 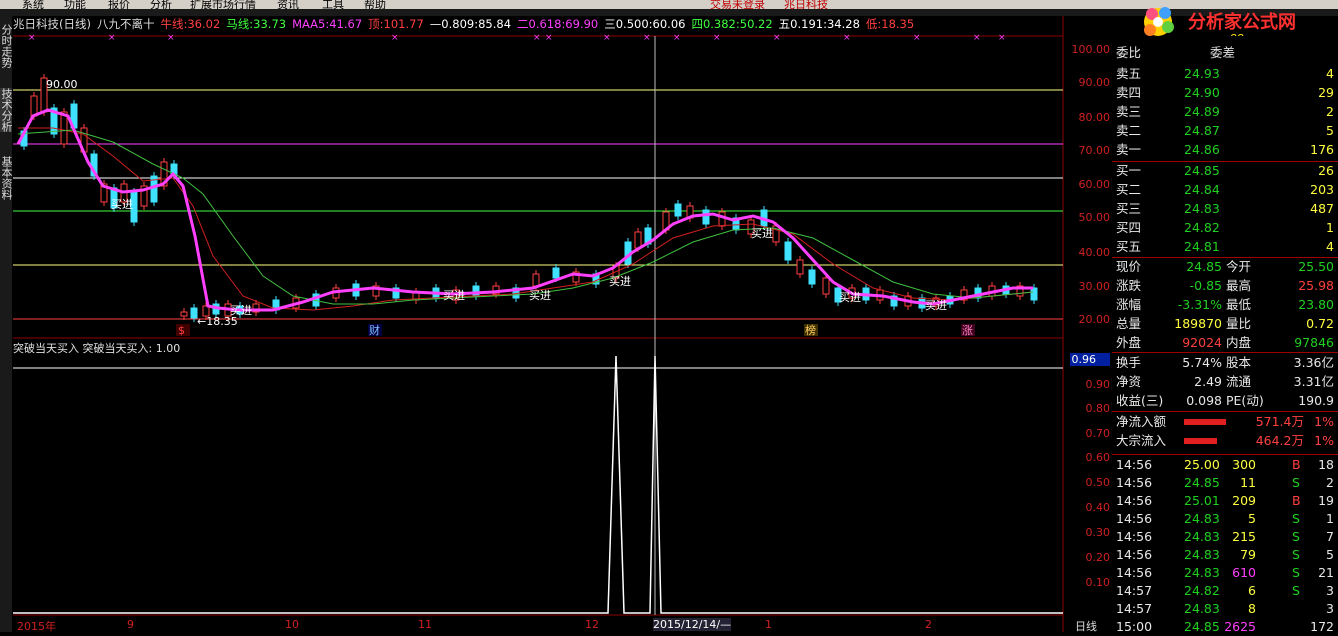 What do you see at coordinates (1225, 246) in the screenshot?
I see `bid-level-row: 买五 24.81 4` at bounding box center [1225, 246].